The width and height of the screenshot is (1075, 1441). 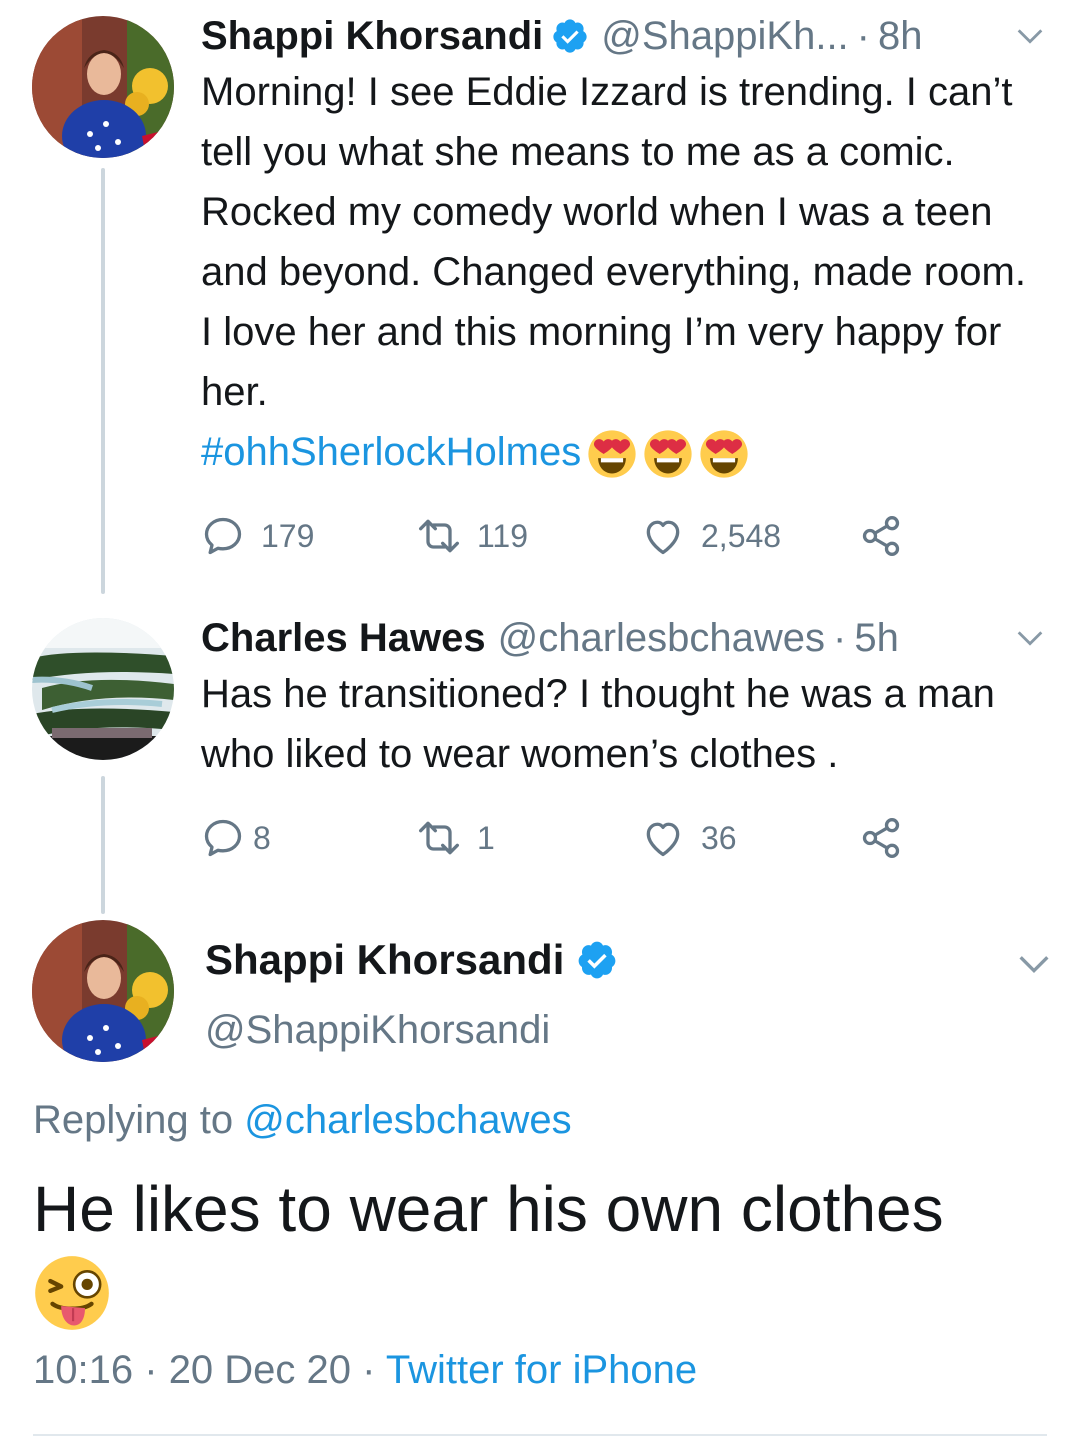 What do you see at coordinates (309, 838) in the screenshot?
I see `reply-button: 8` at bounding box center [309, 838].